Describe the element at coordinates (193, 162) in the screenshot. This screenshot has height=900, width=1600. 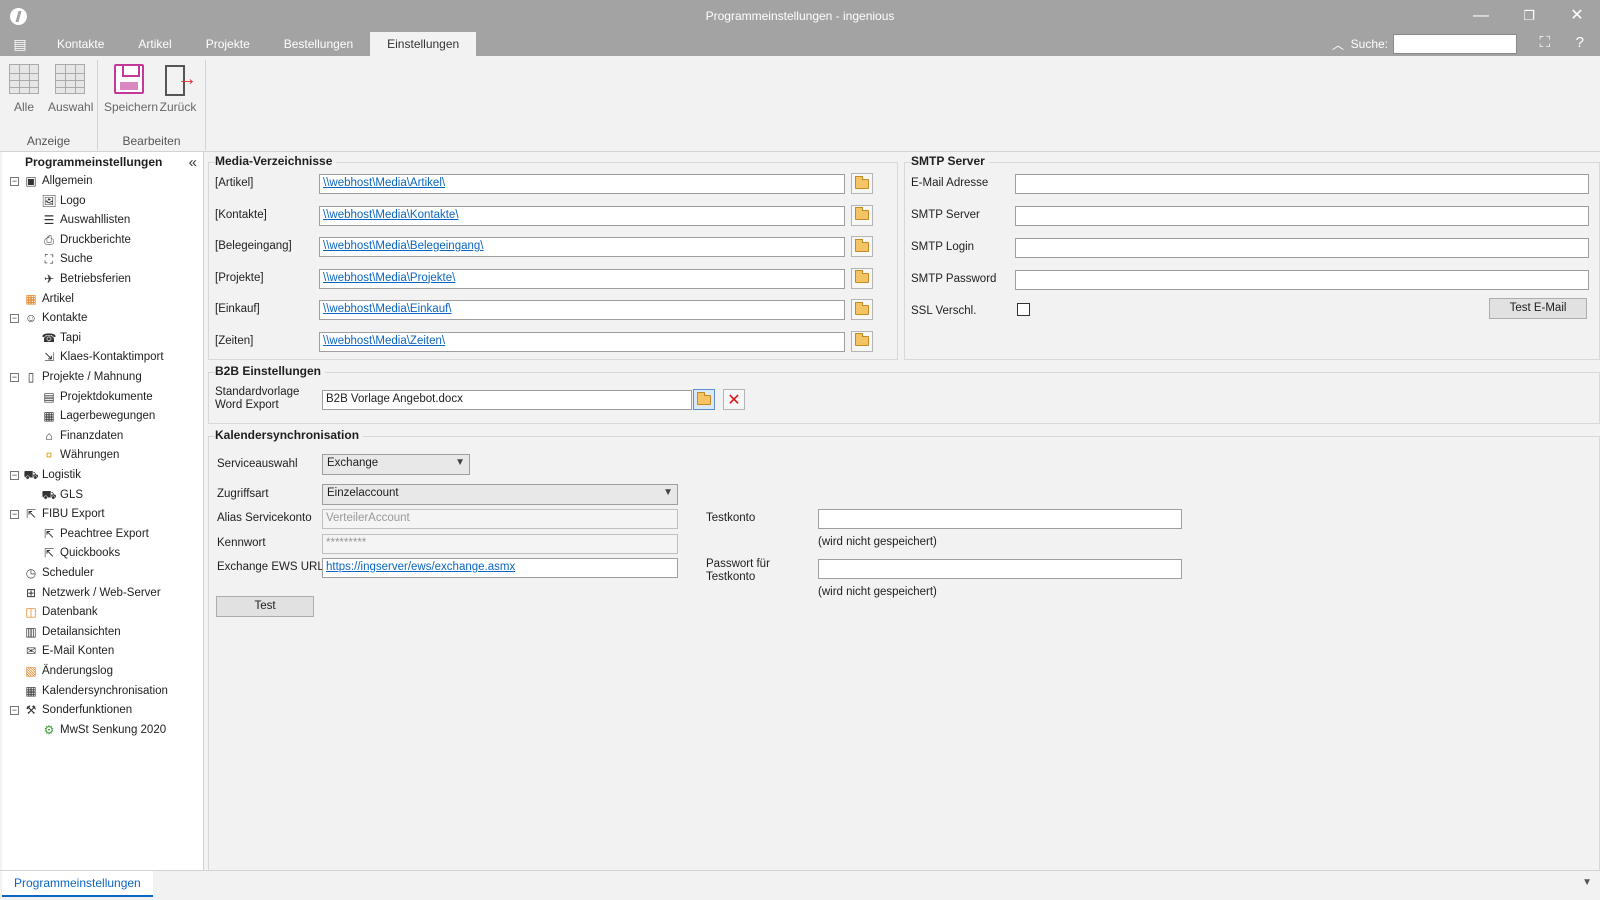
I see `collapse-panel-icon: «` at that location.